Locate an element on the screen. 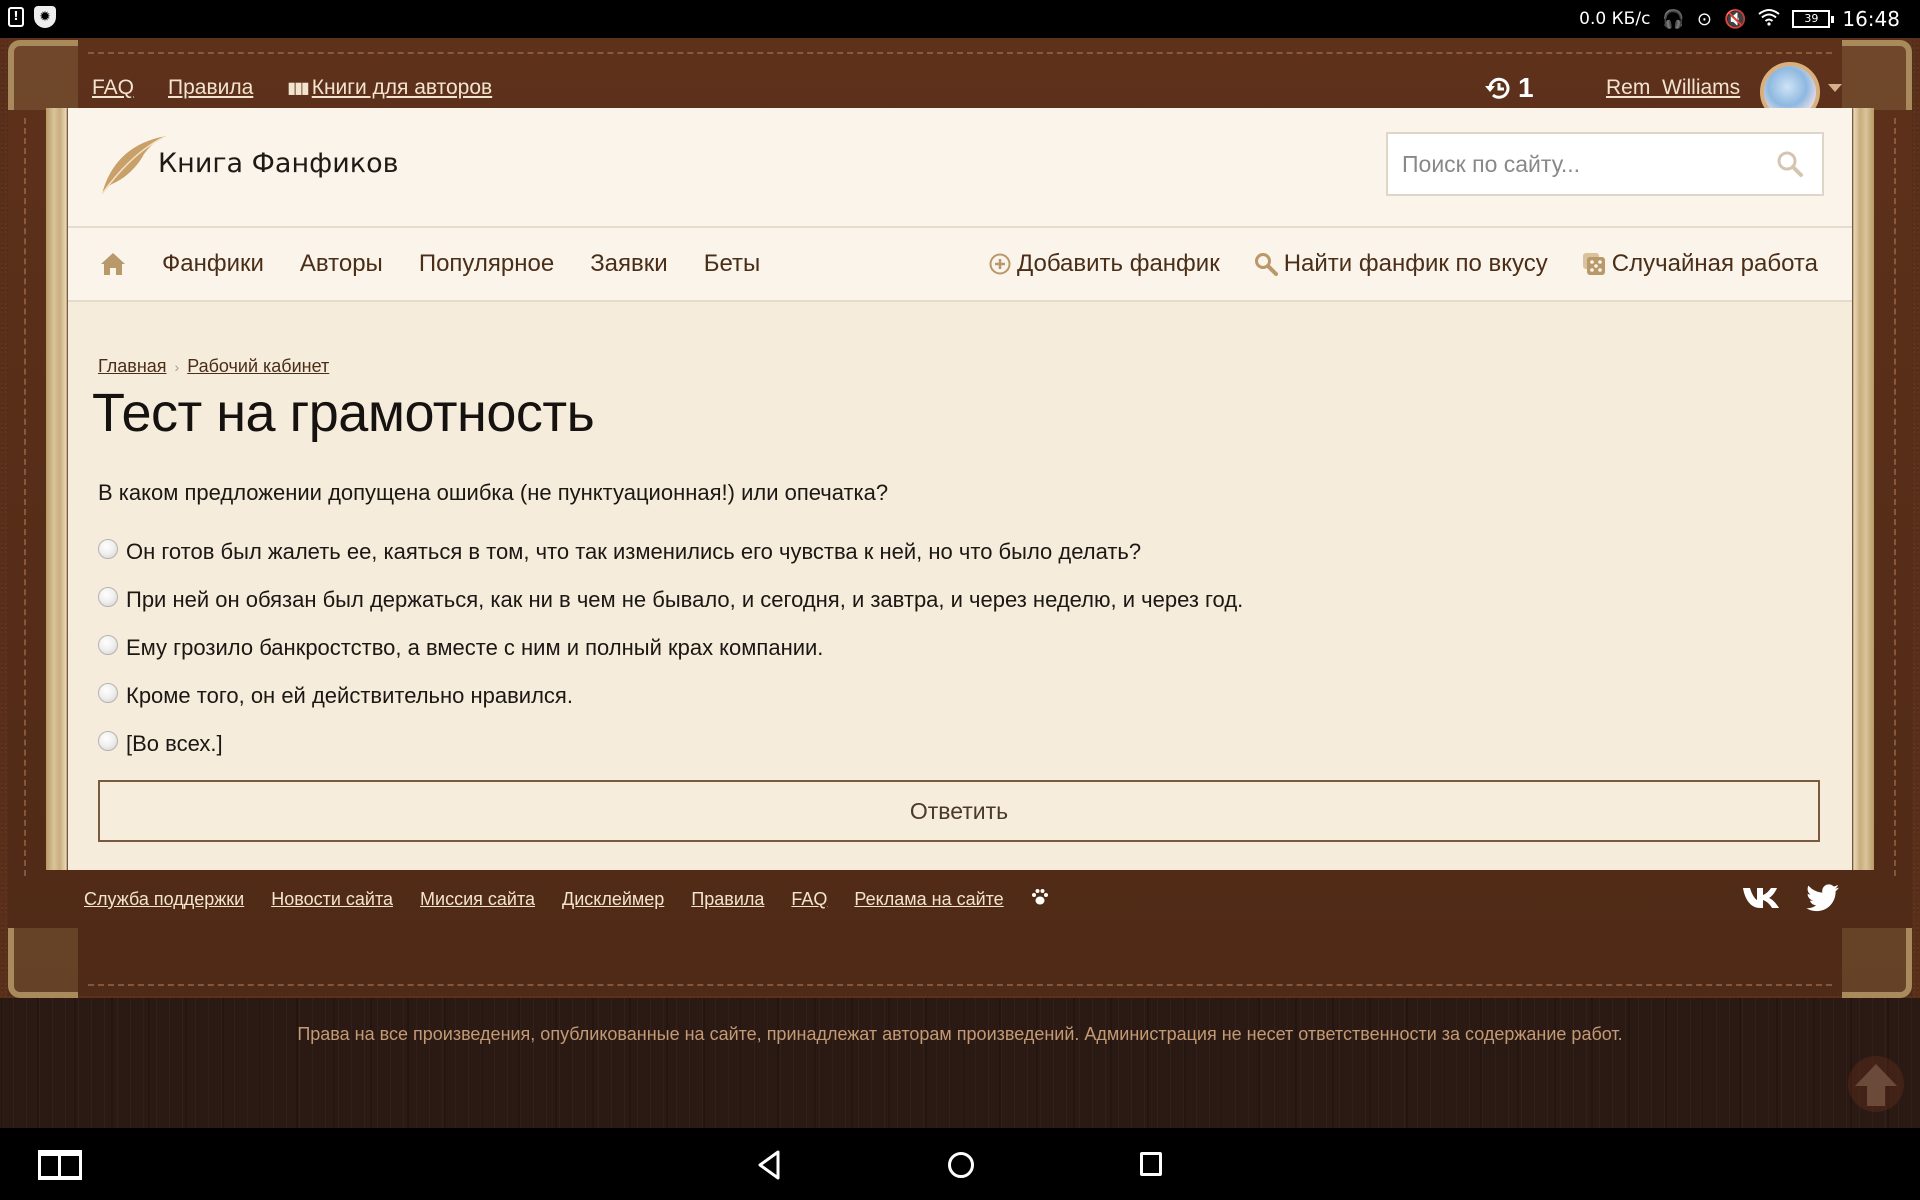 This screenshot has height=1200, width=1920. breadcrumb: Главная › Рабочий кабинет is located at coordinates (213, 366).